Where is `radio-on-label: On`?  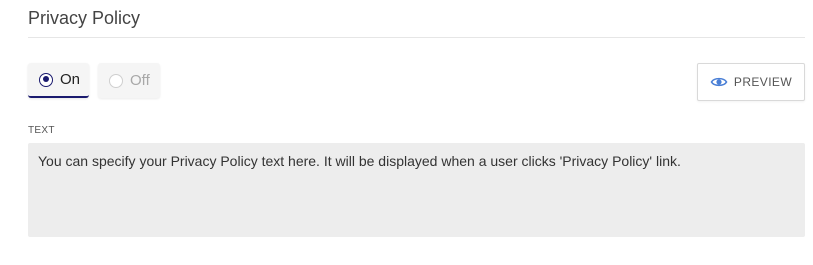
radio-on-label: On is located at coordinates (70, 79).